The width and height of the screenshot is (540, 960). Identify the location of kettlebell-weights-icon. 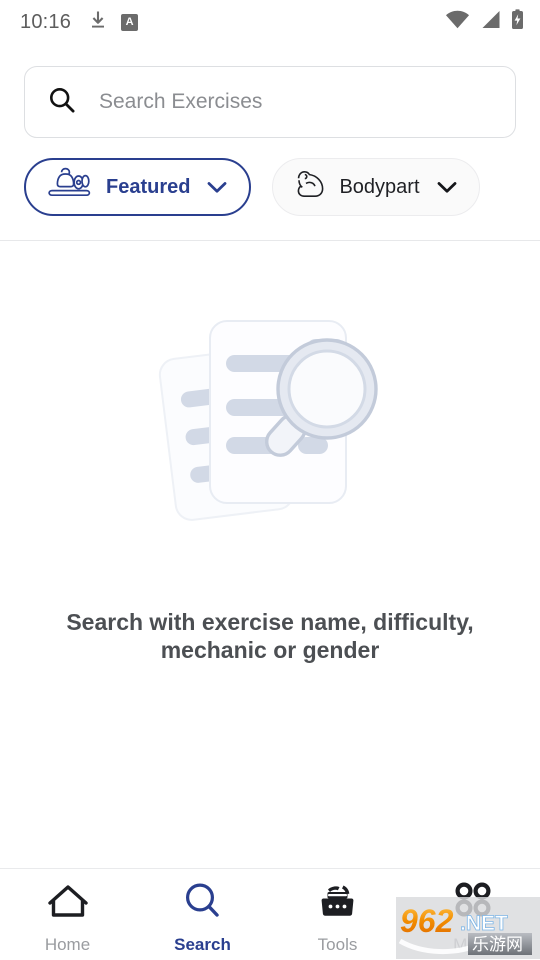
(71, 187).